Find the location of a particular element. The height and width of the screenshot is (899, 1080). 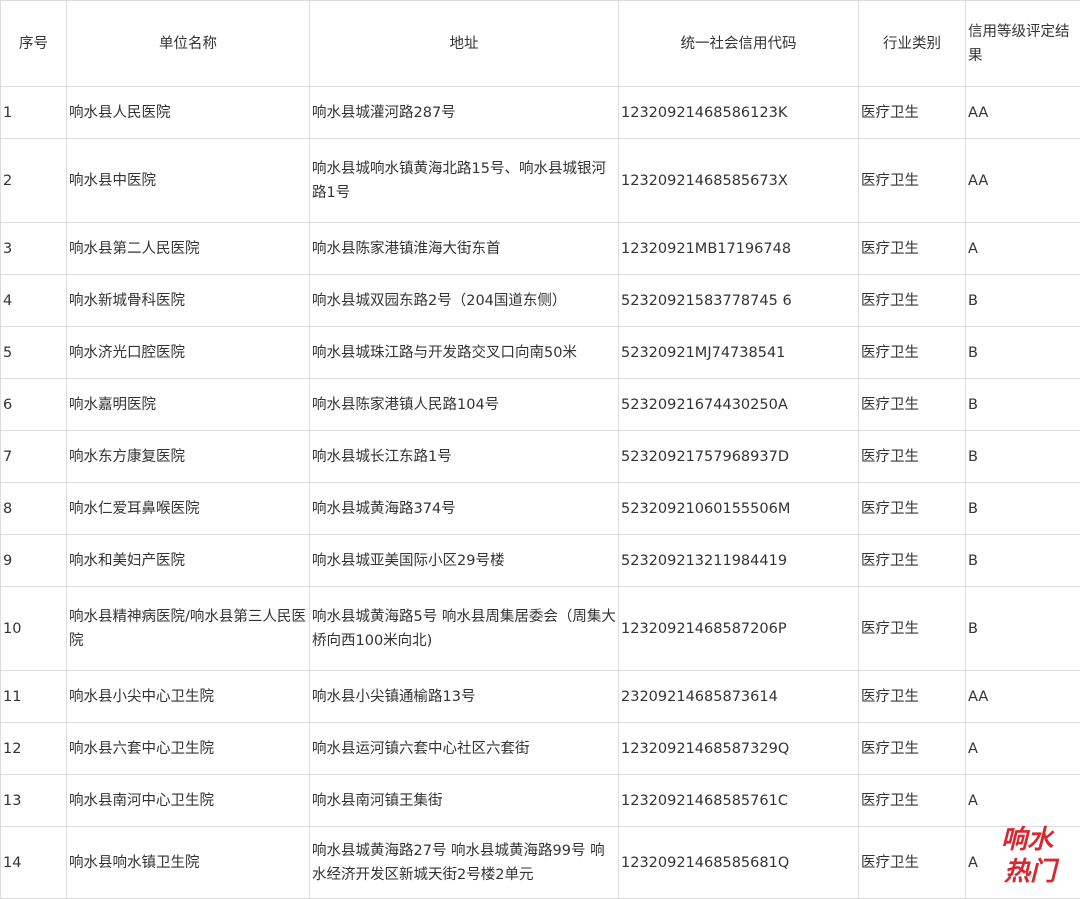

row-no: 2 is located at coordinates (34, 181).